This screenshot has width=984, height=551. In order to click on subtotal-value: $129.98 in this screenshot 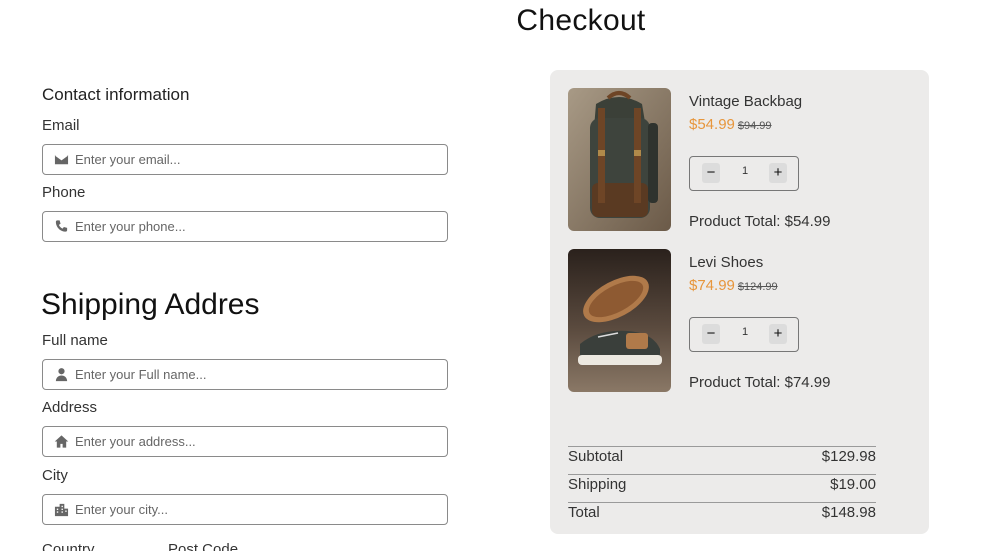, I will do `click(848, 456)`.